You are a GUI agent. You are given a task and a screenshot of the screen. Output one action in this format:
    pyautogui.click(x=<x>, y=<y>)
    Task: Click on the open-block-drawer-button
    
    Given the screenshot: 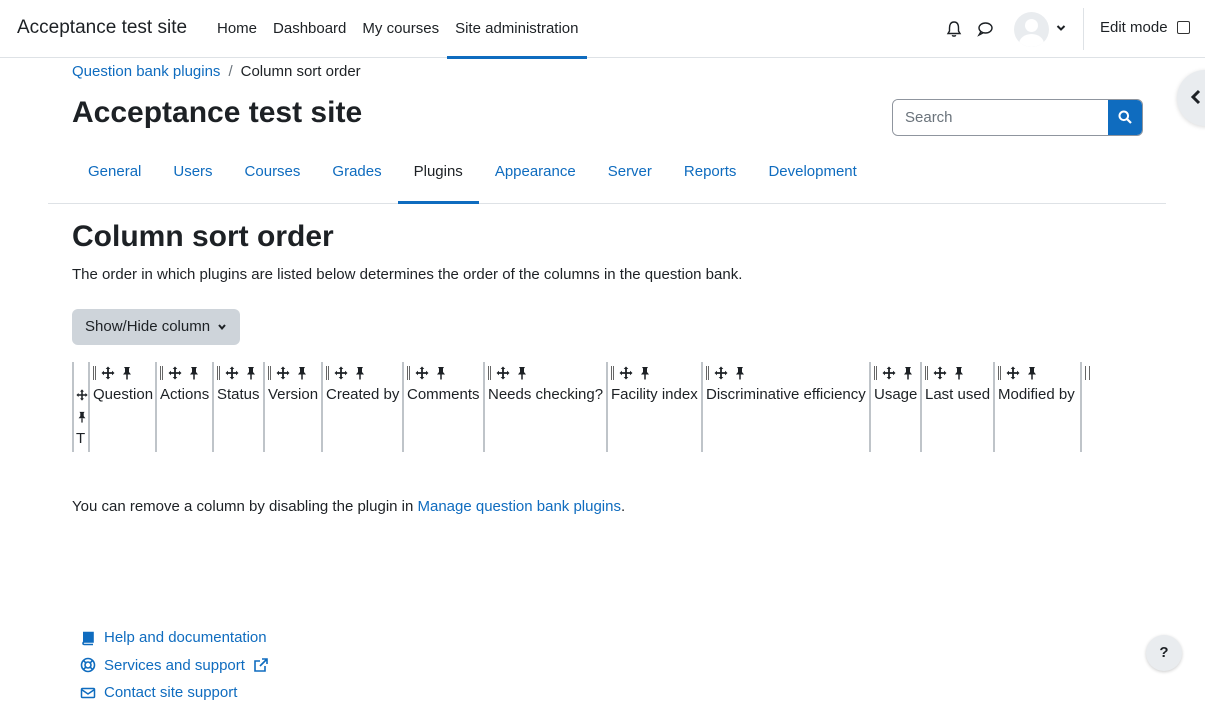 What is the action you would take?
    pyautogui.click(x=1191, y=98)
    